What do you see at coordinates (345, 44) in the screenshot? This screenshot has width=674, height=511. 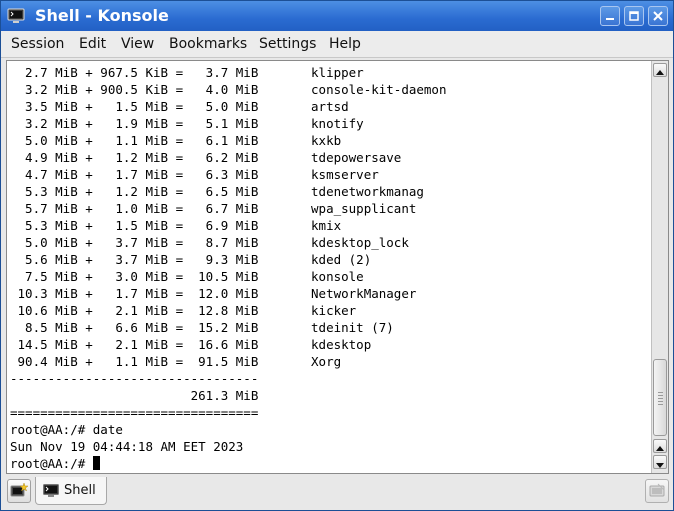 I see `menu-help: Help` at bounding box center [345, 44].